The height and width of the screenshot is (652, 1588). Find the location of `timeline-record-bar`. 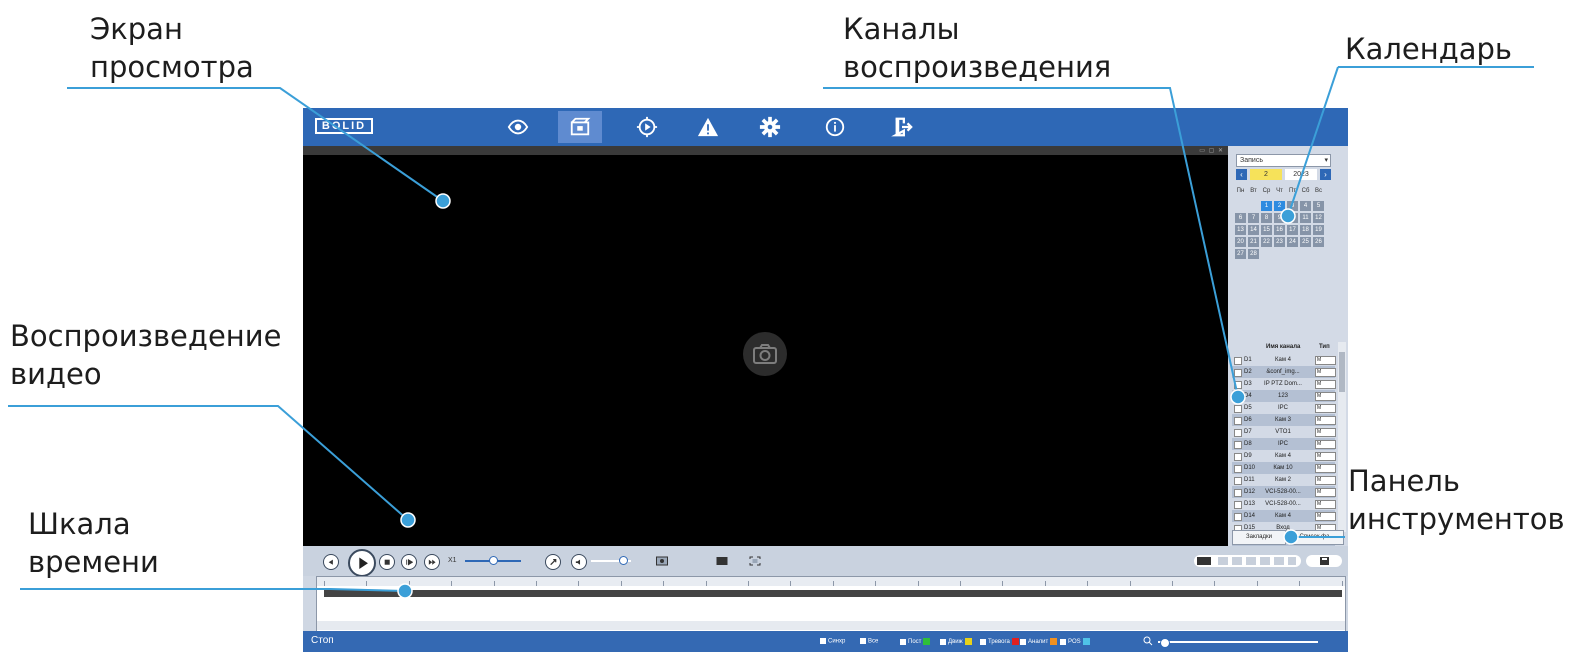

timeline-record-bar is located at coordinates (833, 593).